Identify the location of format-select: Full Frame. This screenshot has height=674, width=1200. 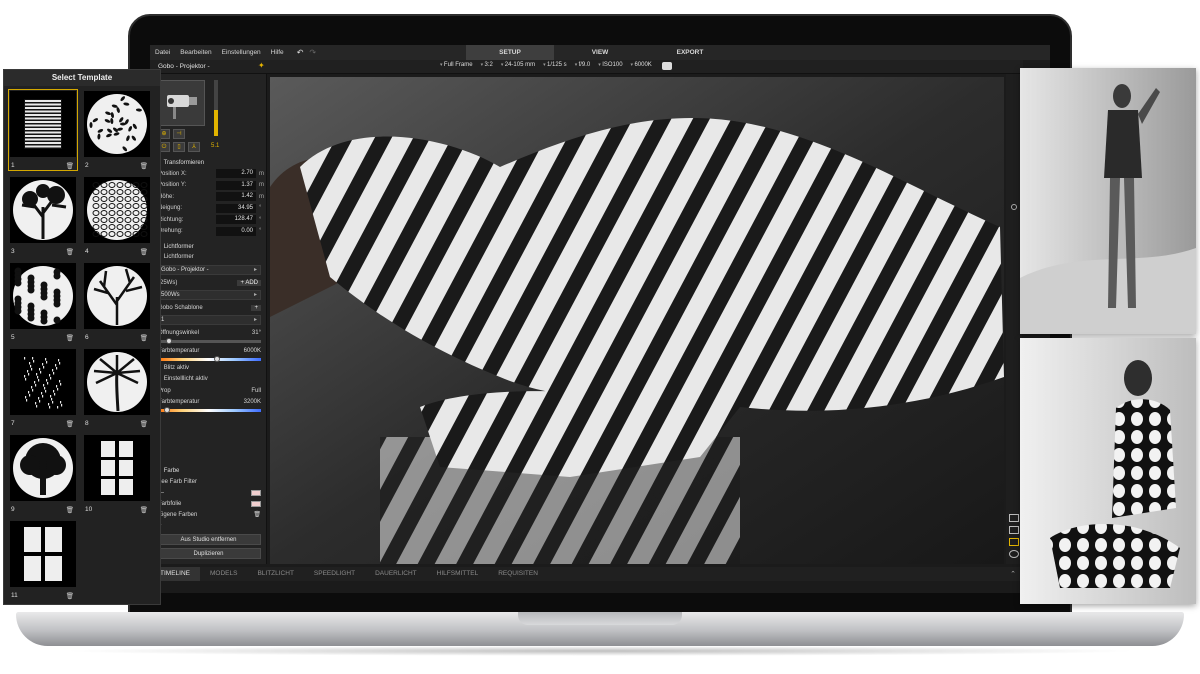
(456, 66).